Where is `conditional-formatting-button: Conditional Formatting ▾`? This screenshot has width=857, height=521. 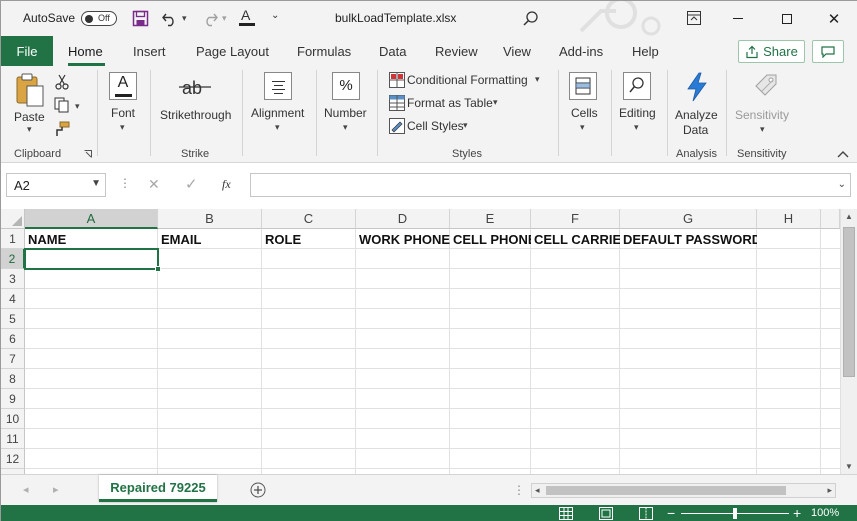
conditional-formatting-button: Conditional Formatting ▾ is located at coordinates (467, 81).